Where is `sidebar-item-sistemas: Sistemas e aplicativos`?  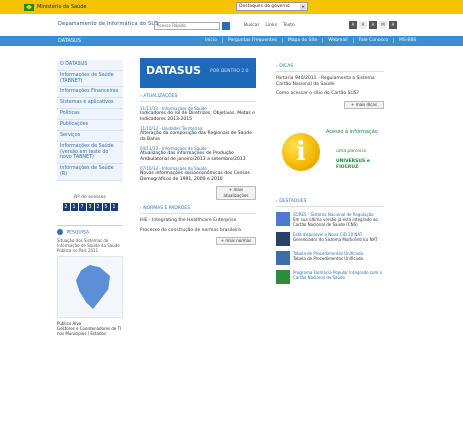 sidebar-item-sistemas: Sistemas e aplicativos is located at coordinates (90, 103).